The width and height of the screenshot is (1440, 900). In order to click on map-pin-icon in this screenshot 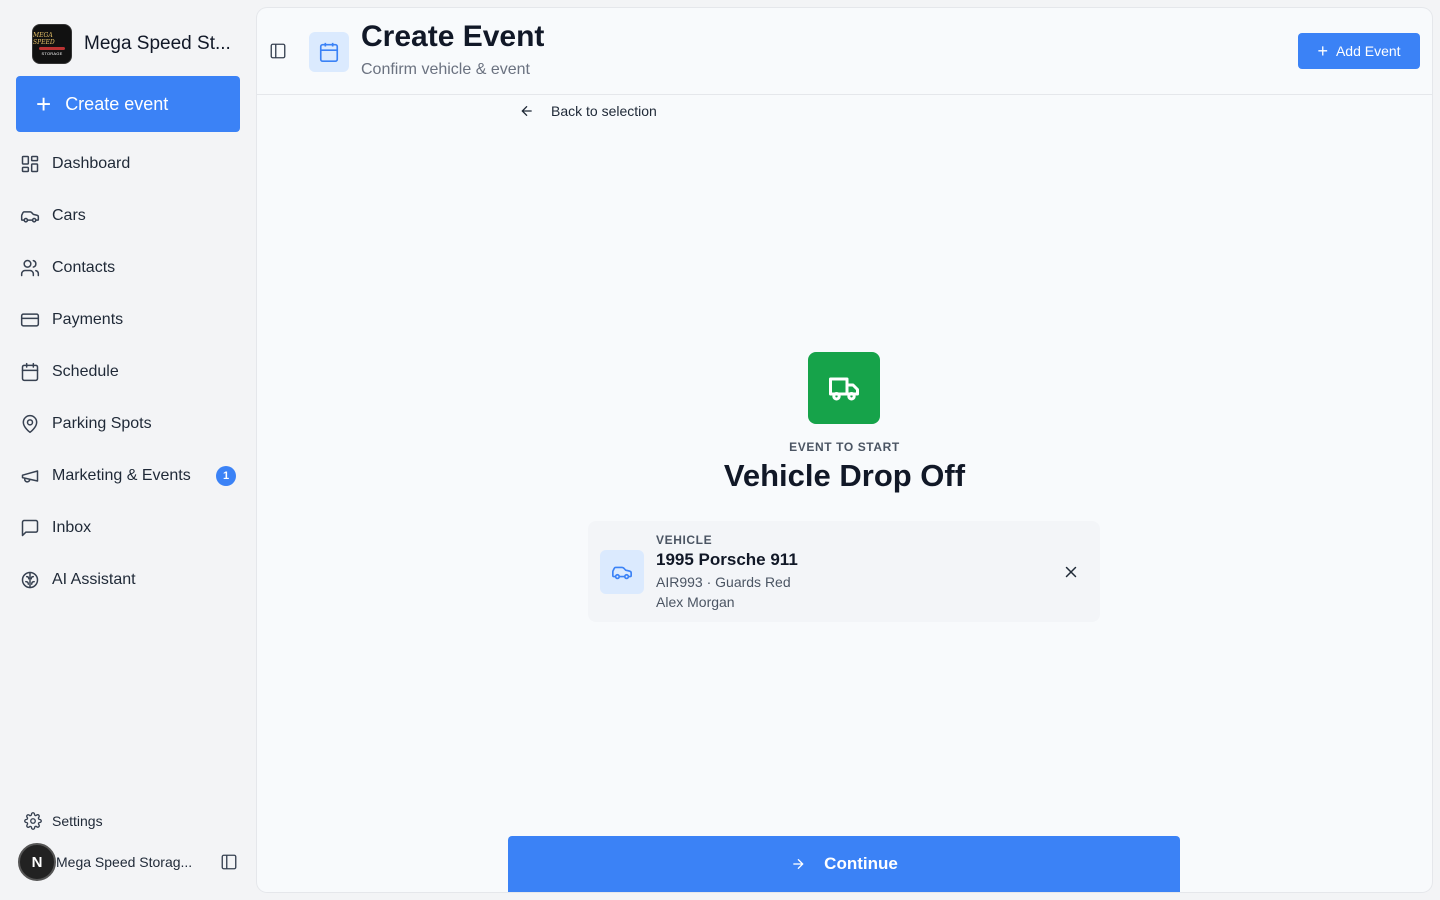, I will do `click(30, 424)`.